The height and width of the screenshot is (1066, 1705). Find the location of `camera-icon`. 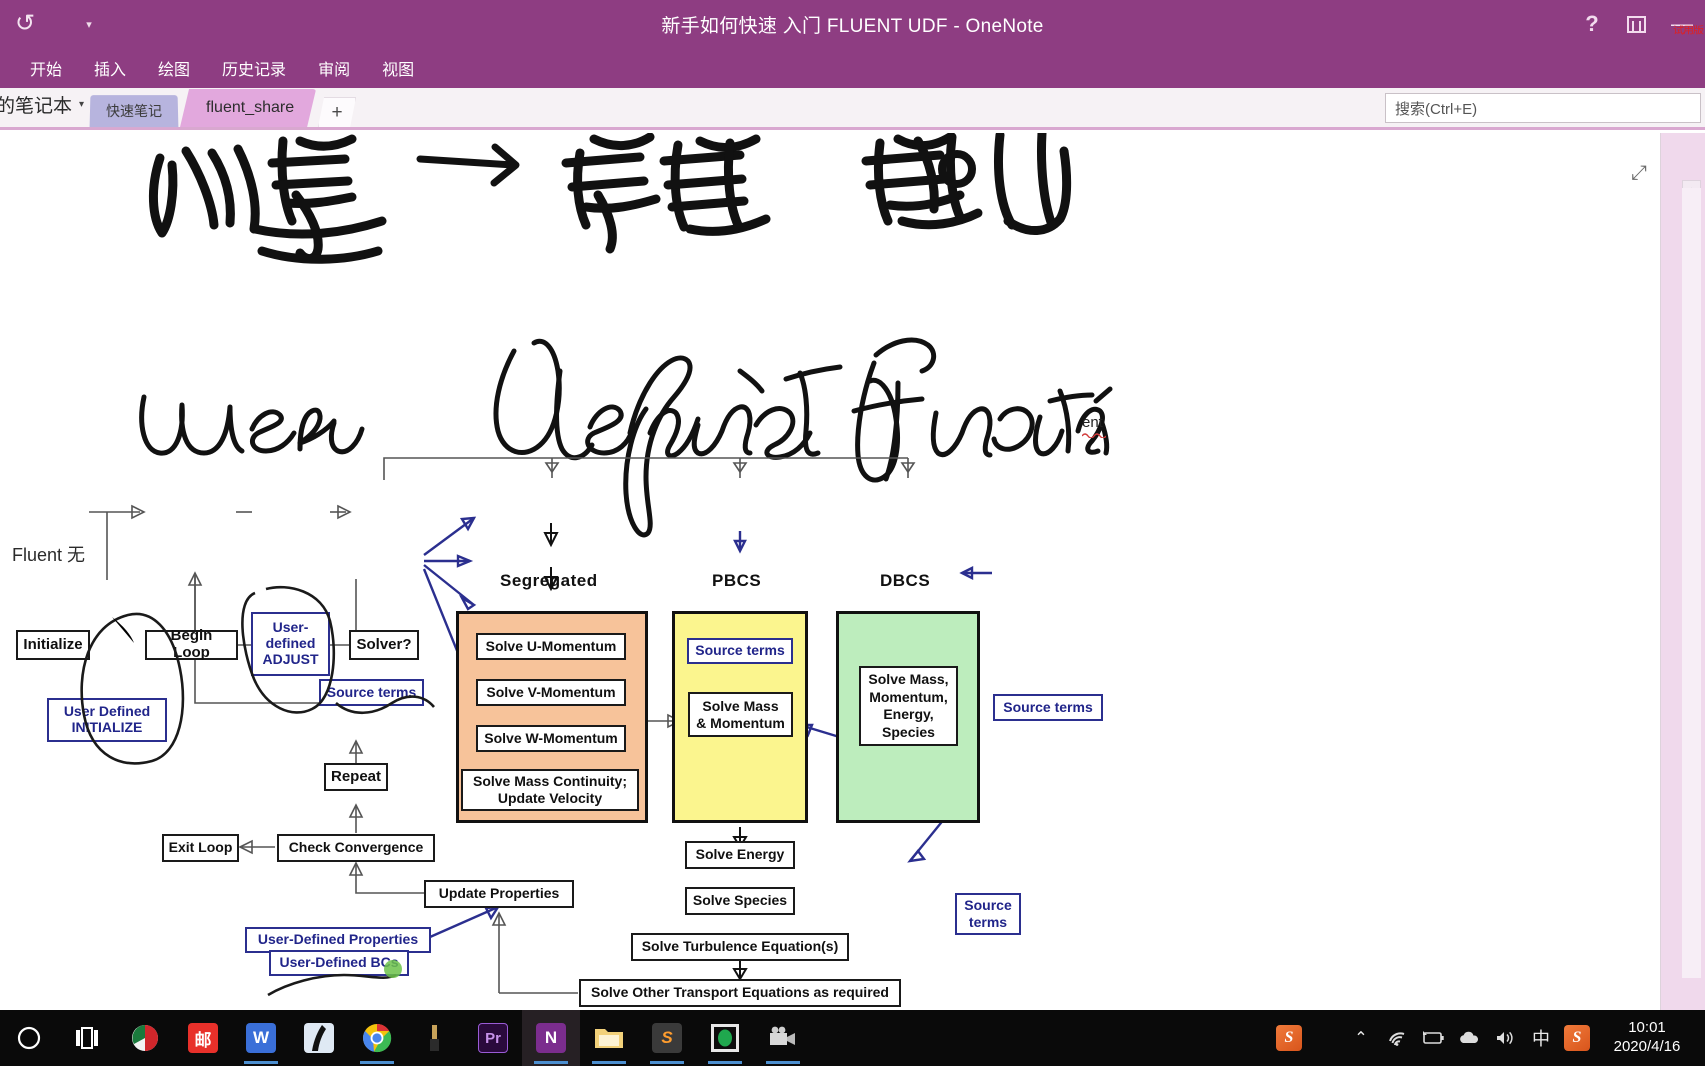

camera-icon is located at coordinates (783, 1038).